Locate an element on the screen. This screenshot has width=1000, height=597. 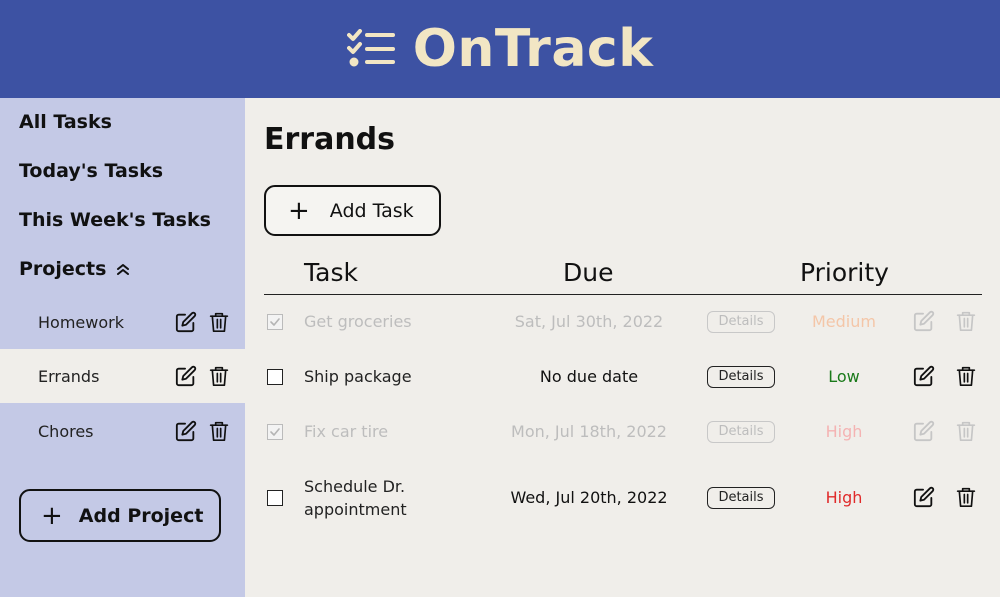
task-priority: Low is located at coordinates (844, 376).